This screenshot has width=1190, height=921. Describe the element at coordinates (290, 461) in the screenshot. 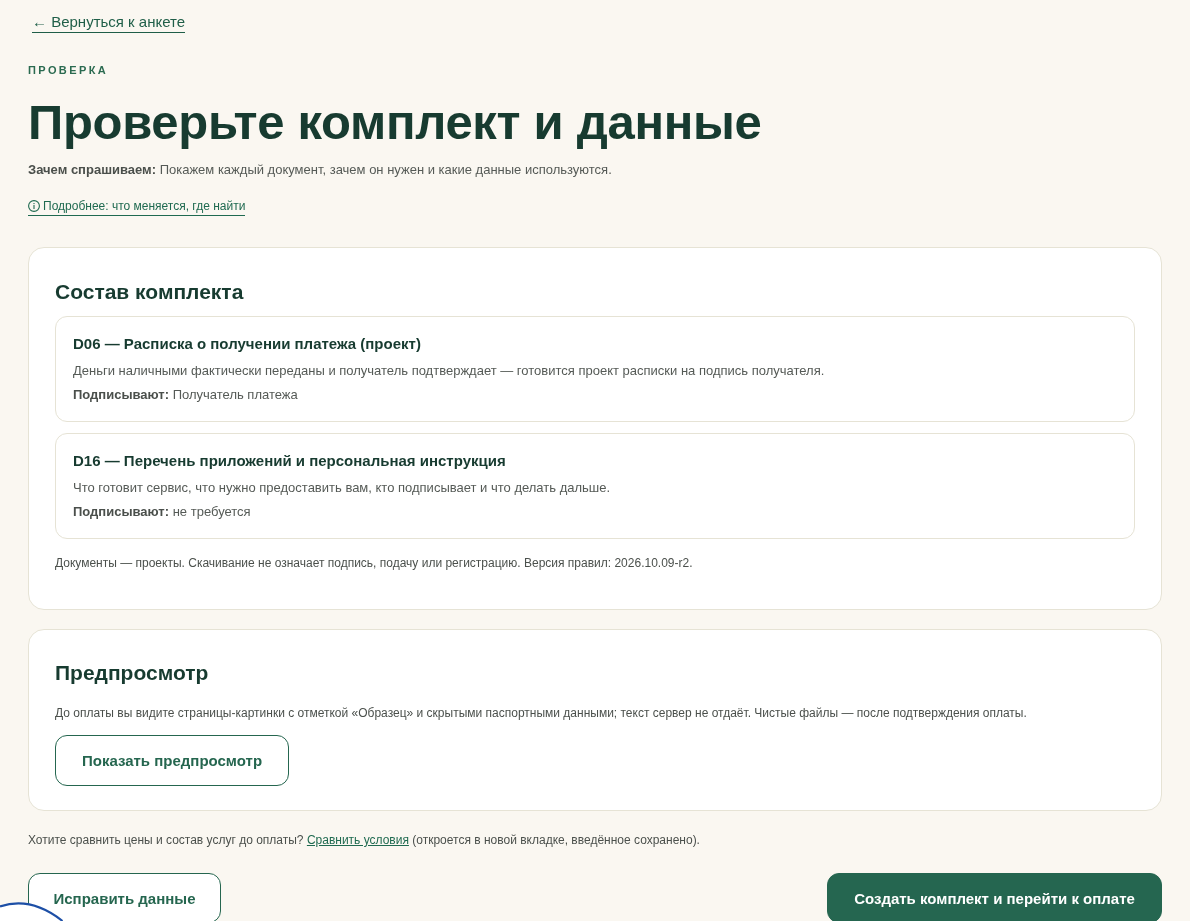

I see `document-title: D16 — Перечень приложений и персональная инструкция` at that location.